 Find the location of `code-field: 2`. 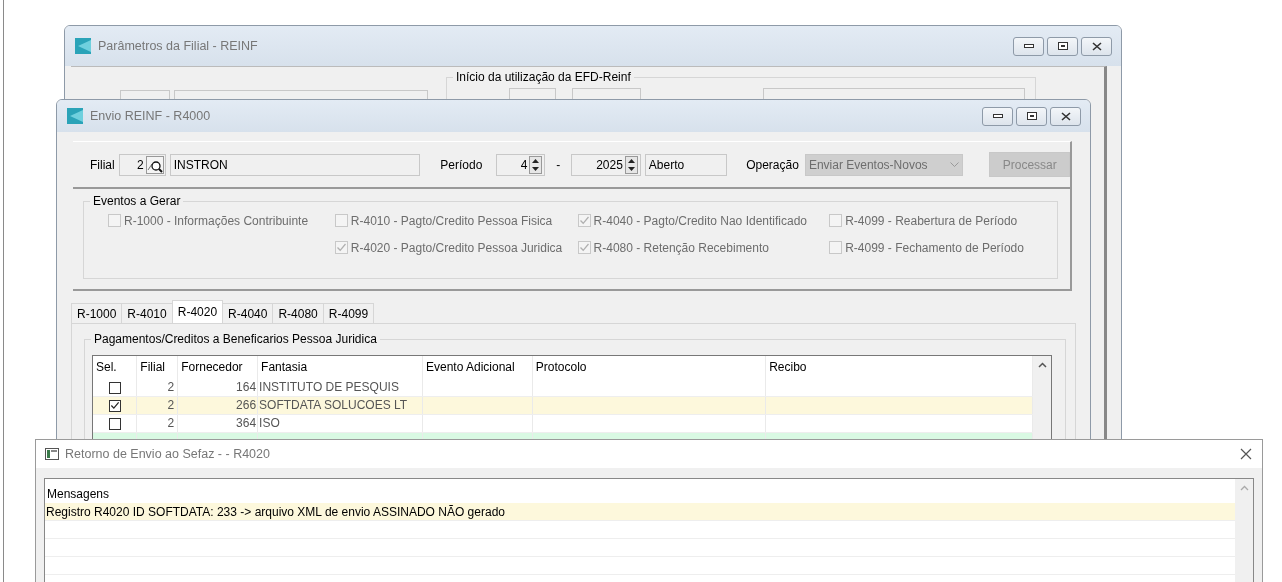

code-field: 2 is located at coordinates (142, 164).